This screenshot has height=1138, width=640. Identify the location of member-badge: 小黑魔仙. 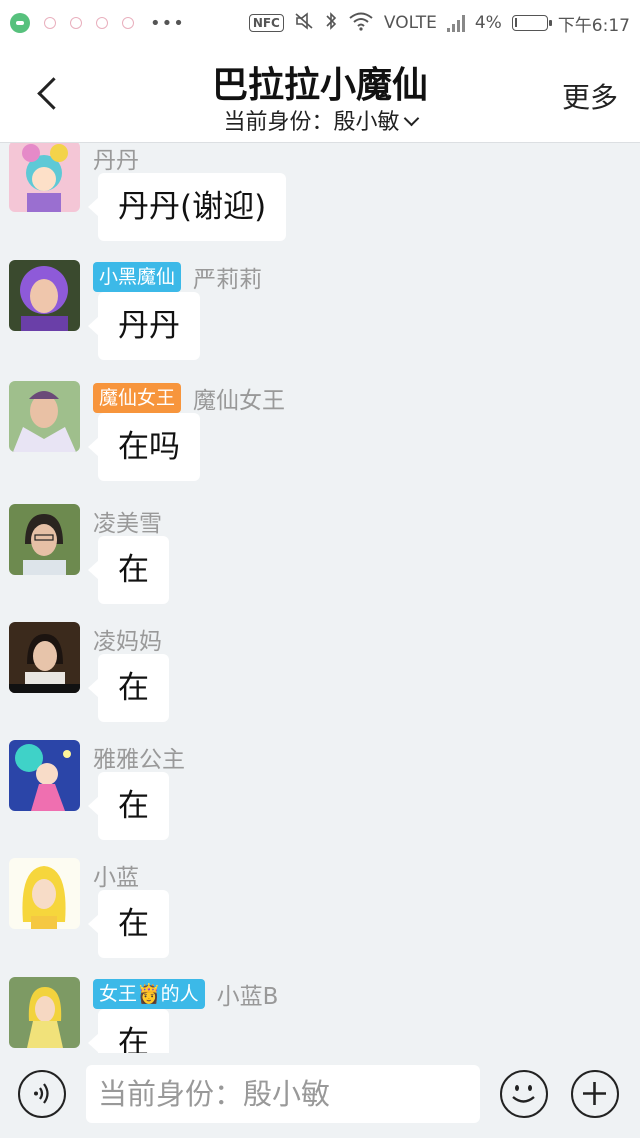
(137, 277).